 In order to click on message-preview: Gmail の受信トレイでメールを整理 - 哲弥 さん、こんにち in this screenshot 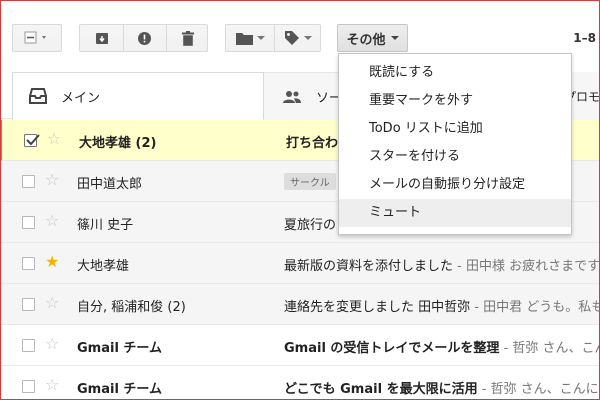, I will do `click(442, 346)`.